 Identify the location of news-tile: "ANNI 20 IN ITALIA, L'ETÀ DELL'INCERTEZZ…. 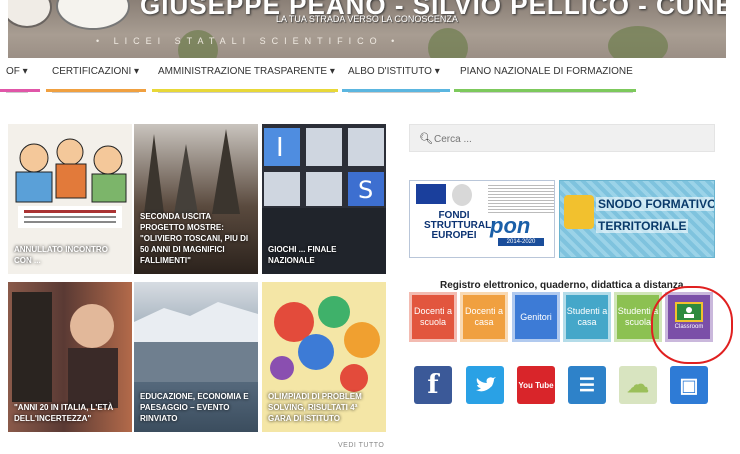
(70, 357).